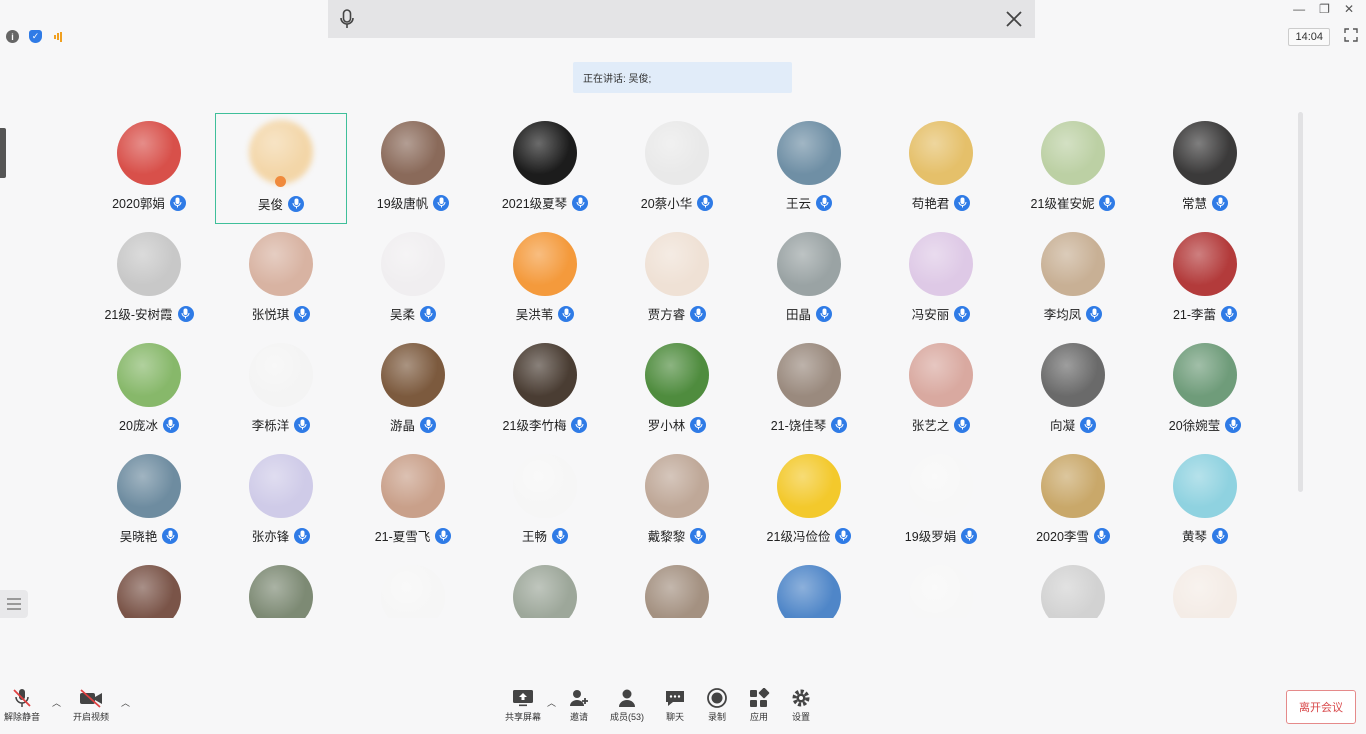 This screenshot has height=734, width=1366. What do you see at coordinates (941, 168) in the screenshot?
I see `participant-tile: 苟艳君` at bounding box center [941, 168].